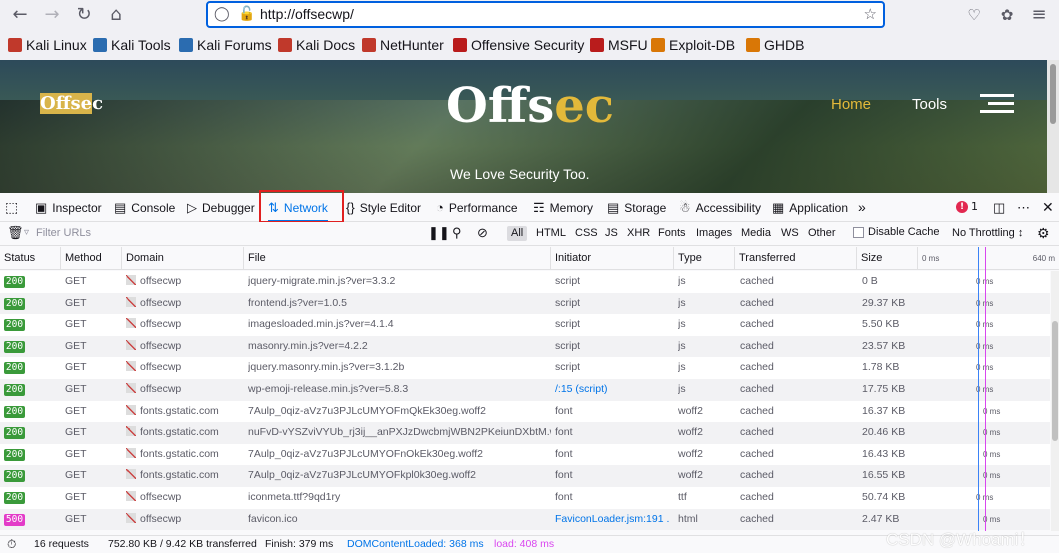  What do you see at coordinates (144, 207) in the screenshot?
I see `tab-console: ▤ Console` at bounding box center [144, 207].